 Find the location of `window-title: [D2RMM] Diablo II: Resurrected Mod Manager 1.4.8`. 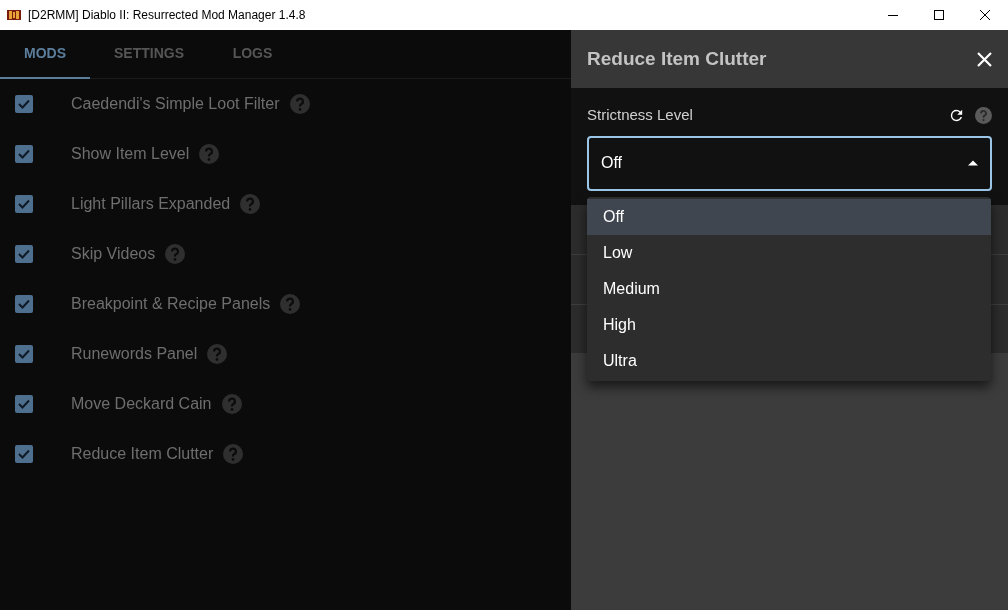

window-title: [D2RMM] Diablo II: Resurrected Mod Manager 1.4.8 is located at coordinates (167, 15).